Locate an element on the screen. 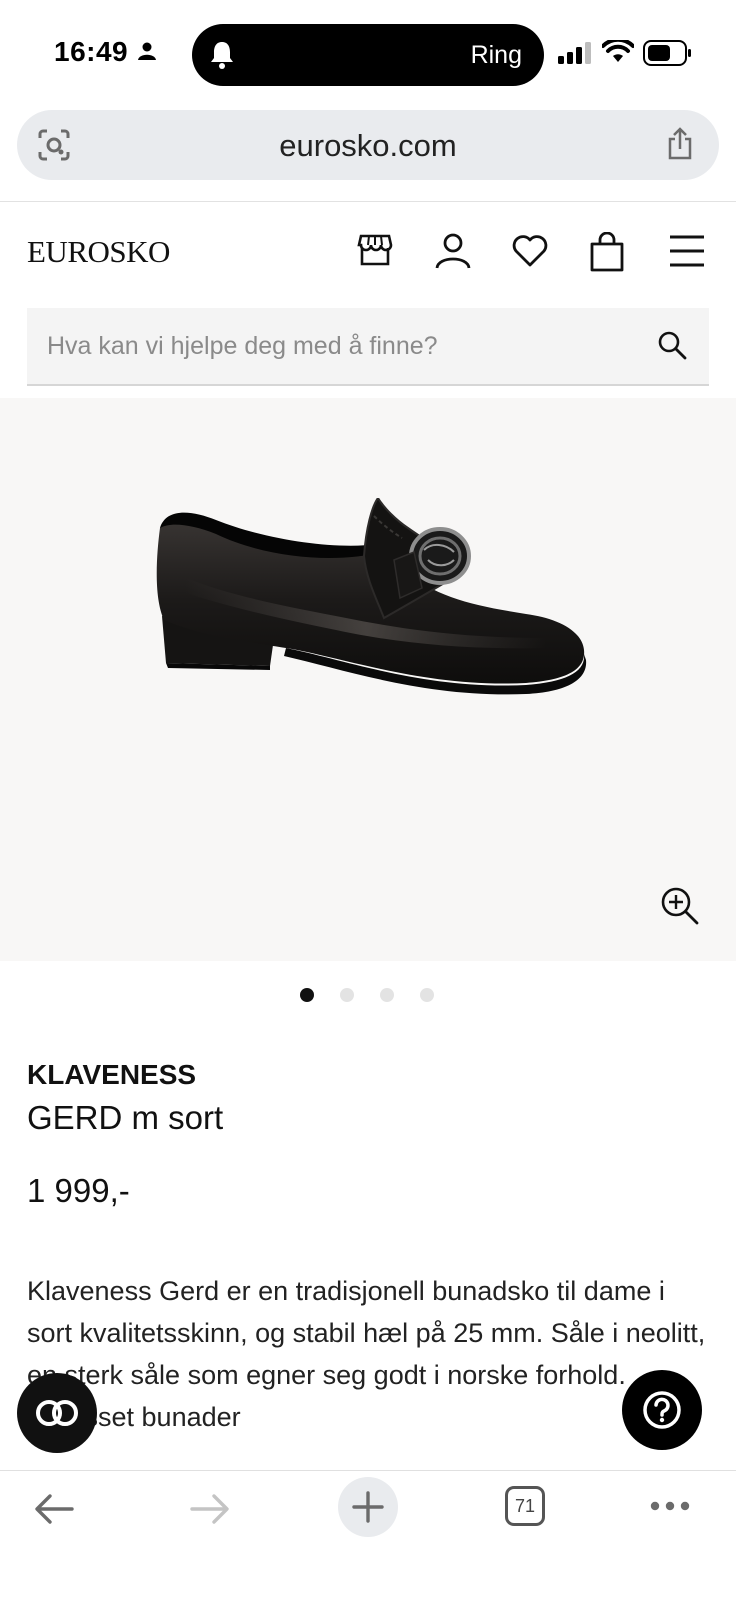 The image size is (736, 1600). browser-toolbar: 71 is located at coordinates (368, 1535).